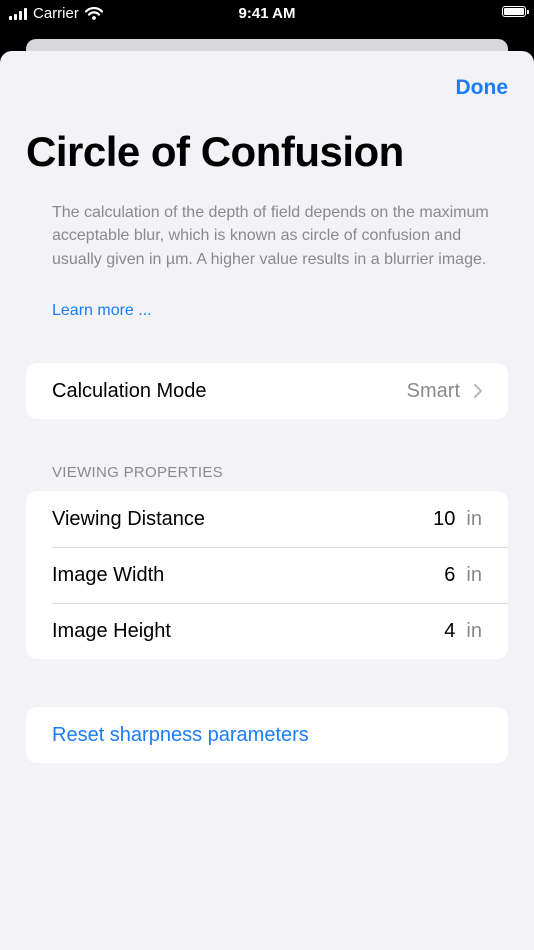 The height and width of the screenshot is (950, 534). What do you see at coordinates (449, 631) in the screenshot?
I see `image-height-value: 4` at bounding box center [449, 631].